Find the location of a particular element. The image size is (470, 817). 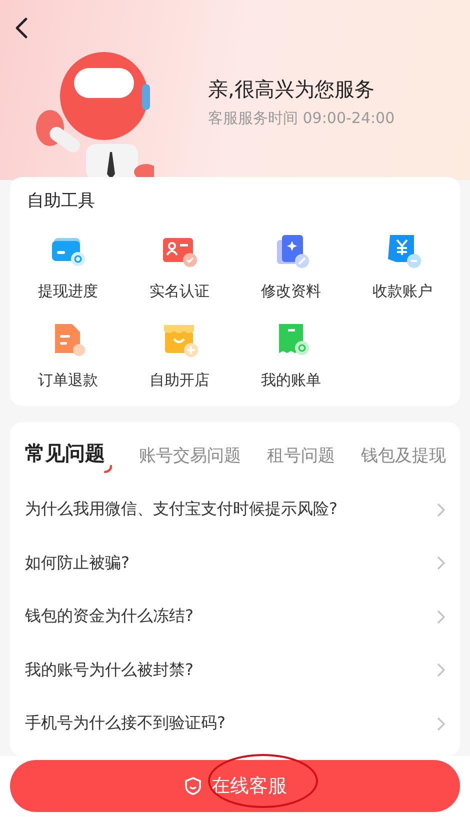

tool-label: 收款账户 is located at coordinates (402, 291).